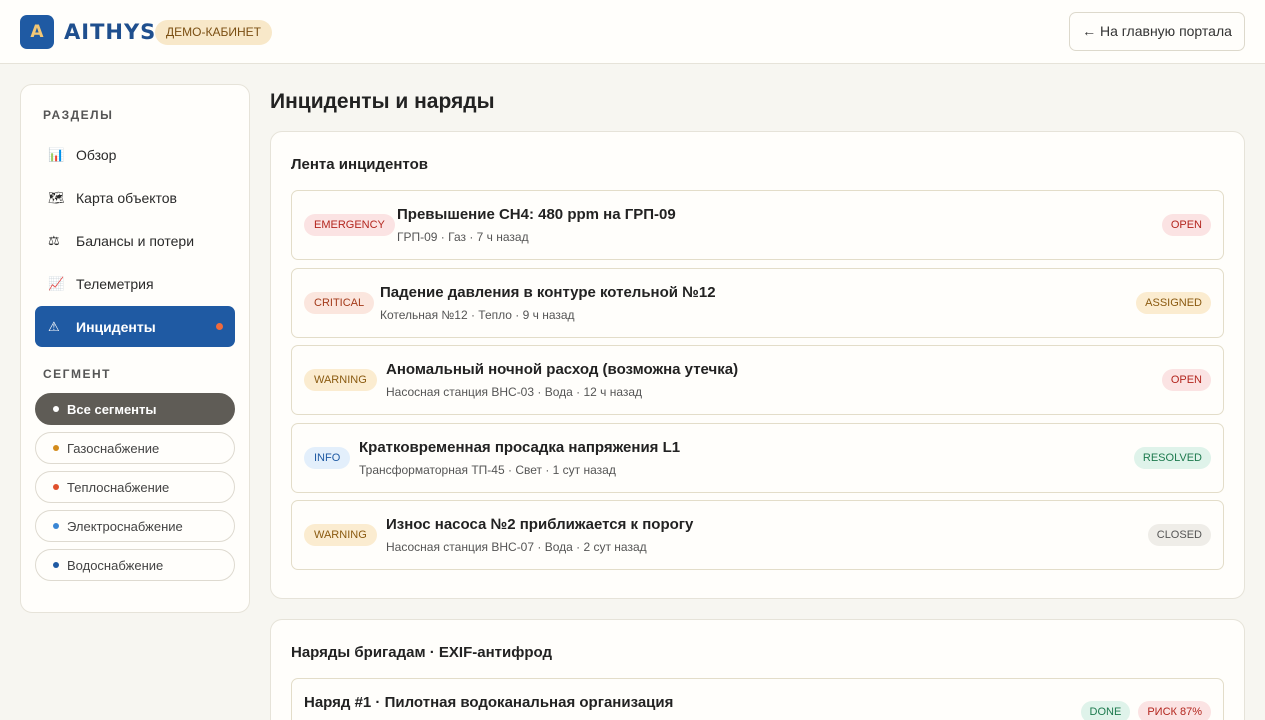  I want to click on page-title: Инциденты и наряды, so click(382, 101).